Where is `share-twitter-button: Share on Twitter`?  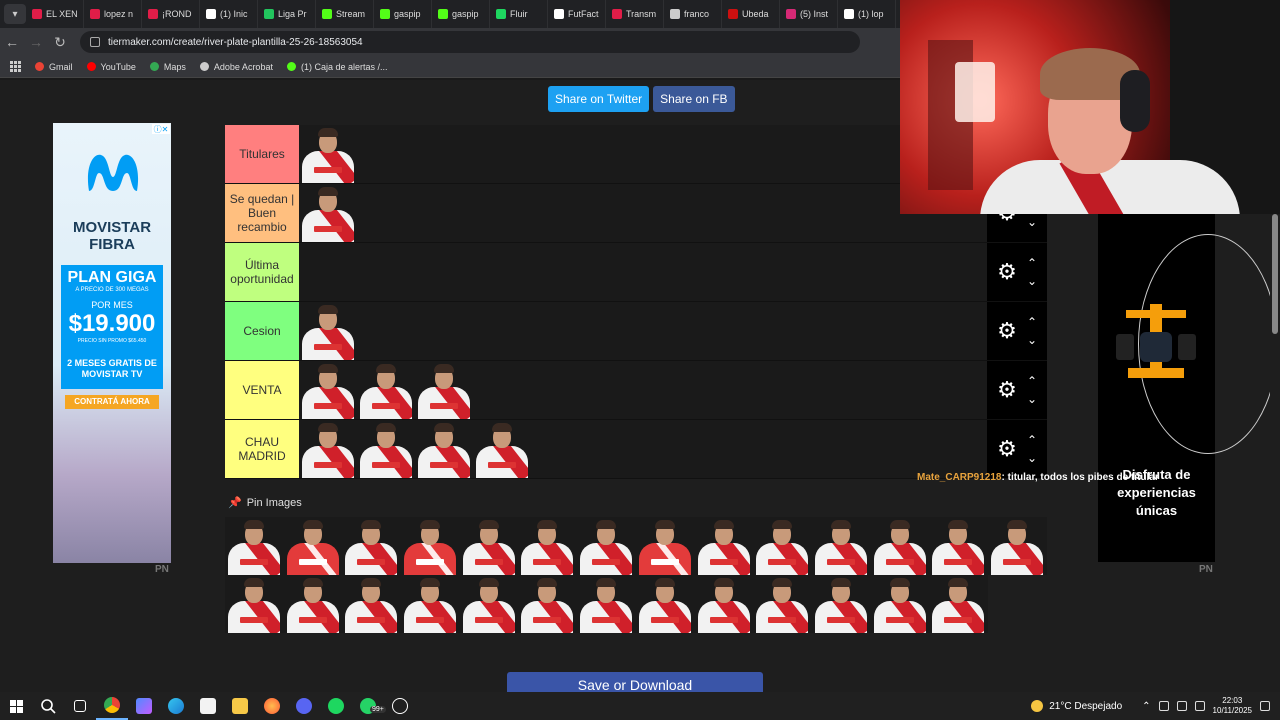
share-twitter-button: Share on Twitter is located at coordinates (599, 99).